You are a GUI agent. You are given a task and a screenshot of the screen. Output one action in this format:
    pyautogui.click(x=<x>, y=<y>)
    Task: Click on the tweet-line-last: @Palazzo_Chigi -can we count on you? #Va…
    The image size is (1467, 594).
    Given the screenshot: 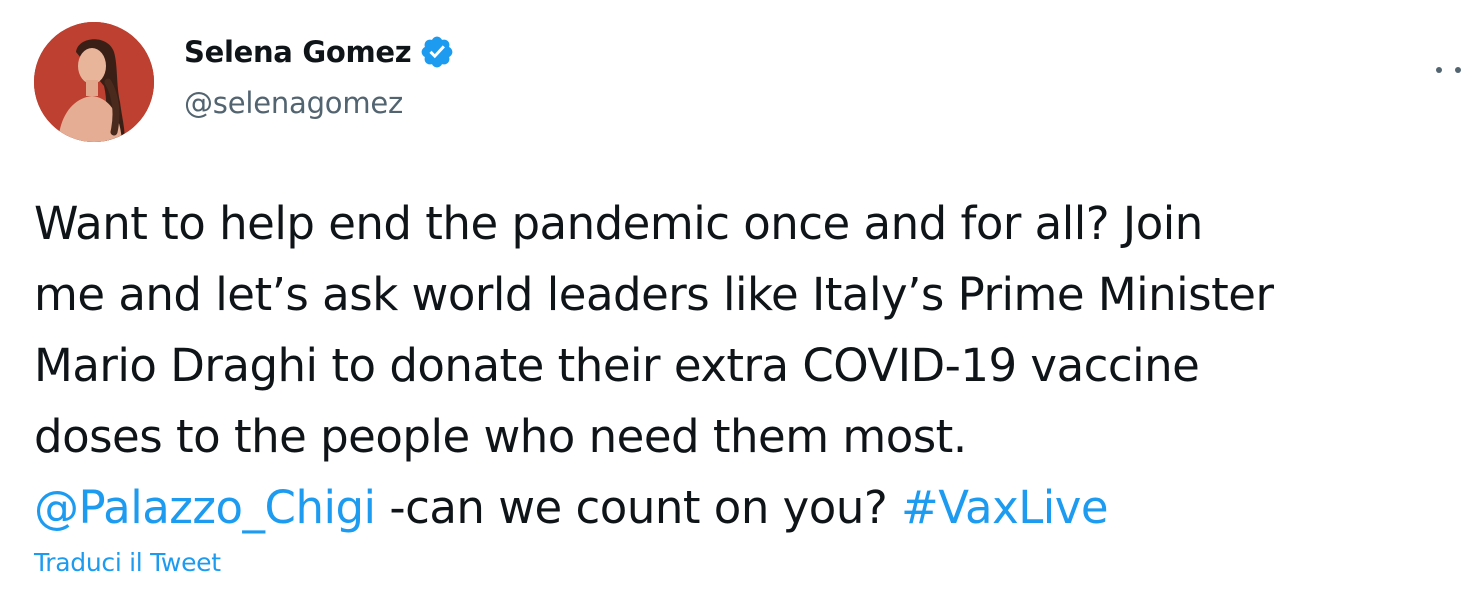 What is the action you would take?
    pyautogui.click(x=744, y=507)
    